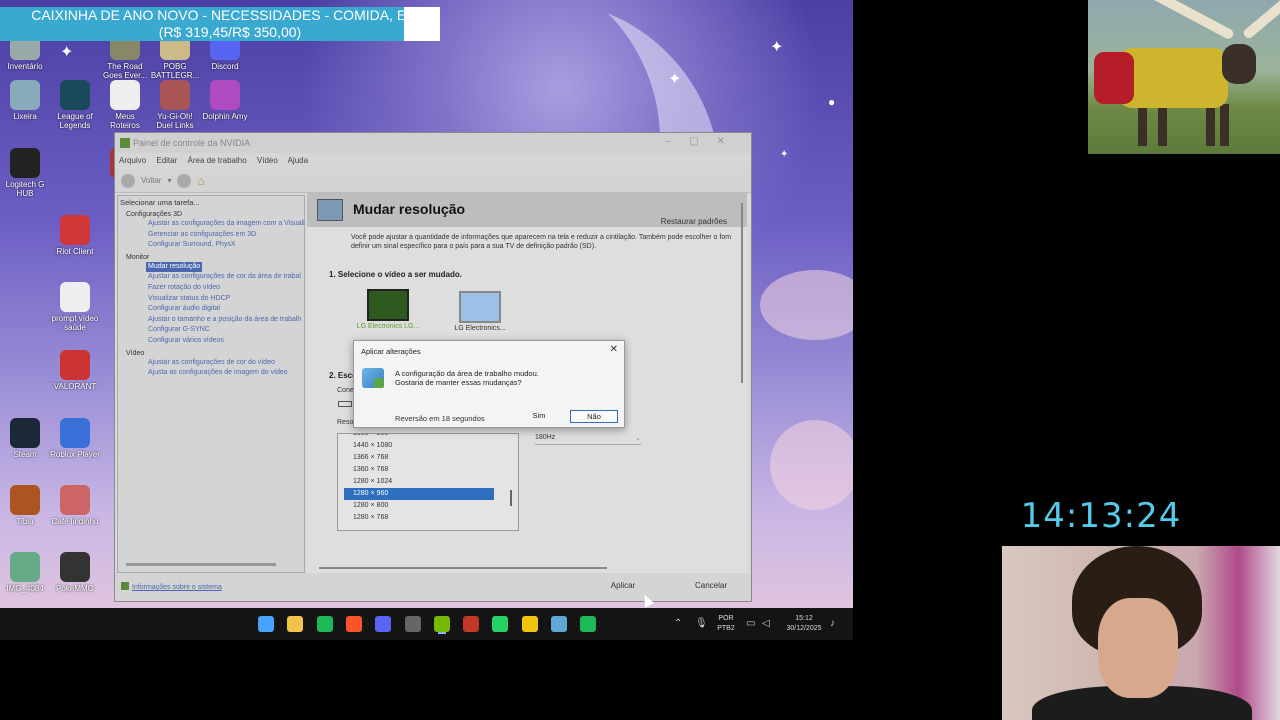 The width and height of the screenshot is (1280, 720). Describe the element at coordinates (428, 470) in the screenshot. I see `resolution-option: 1360 × 768` at that location.